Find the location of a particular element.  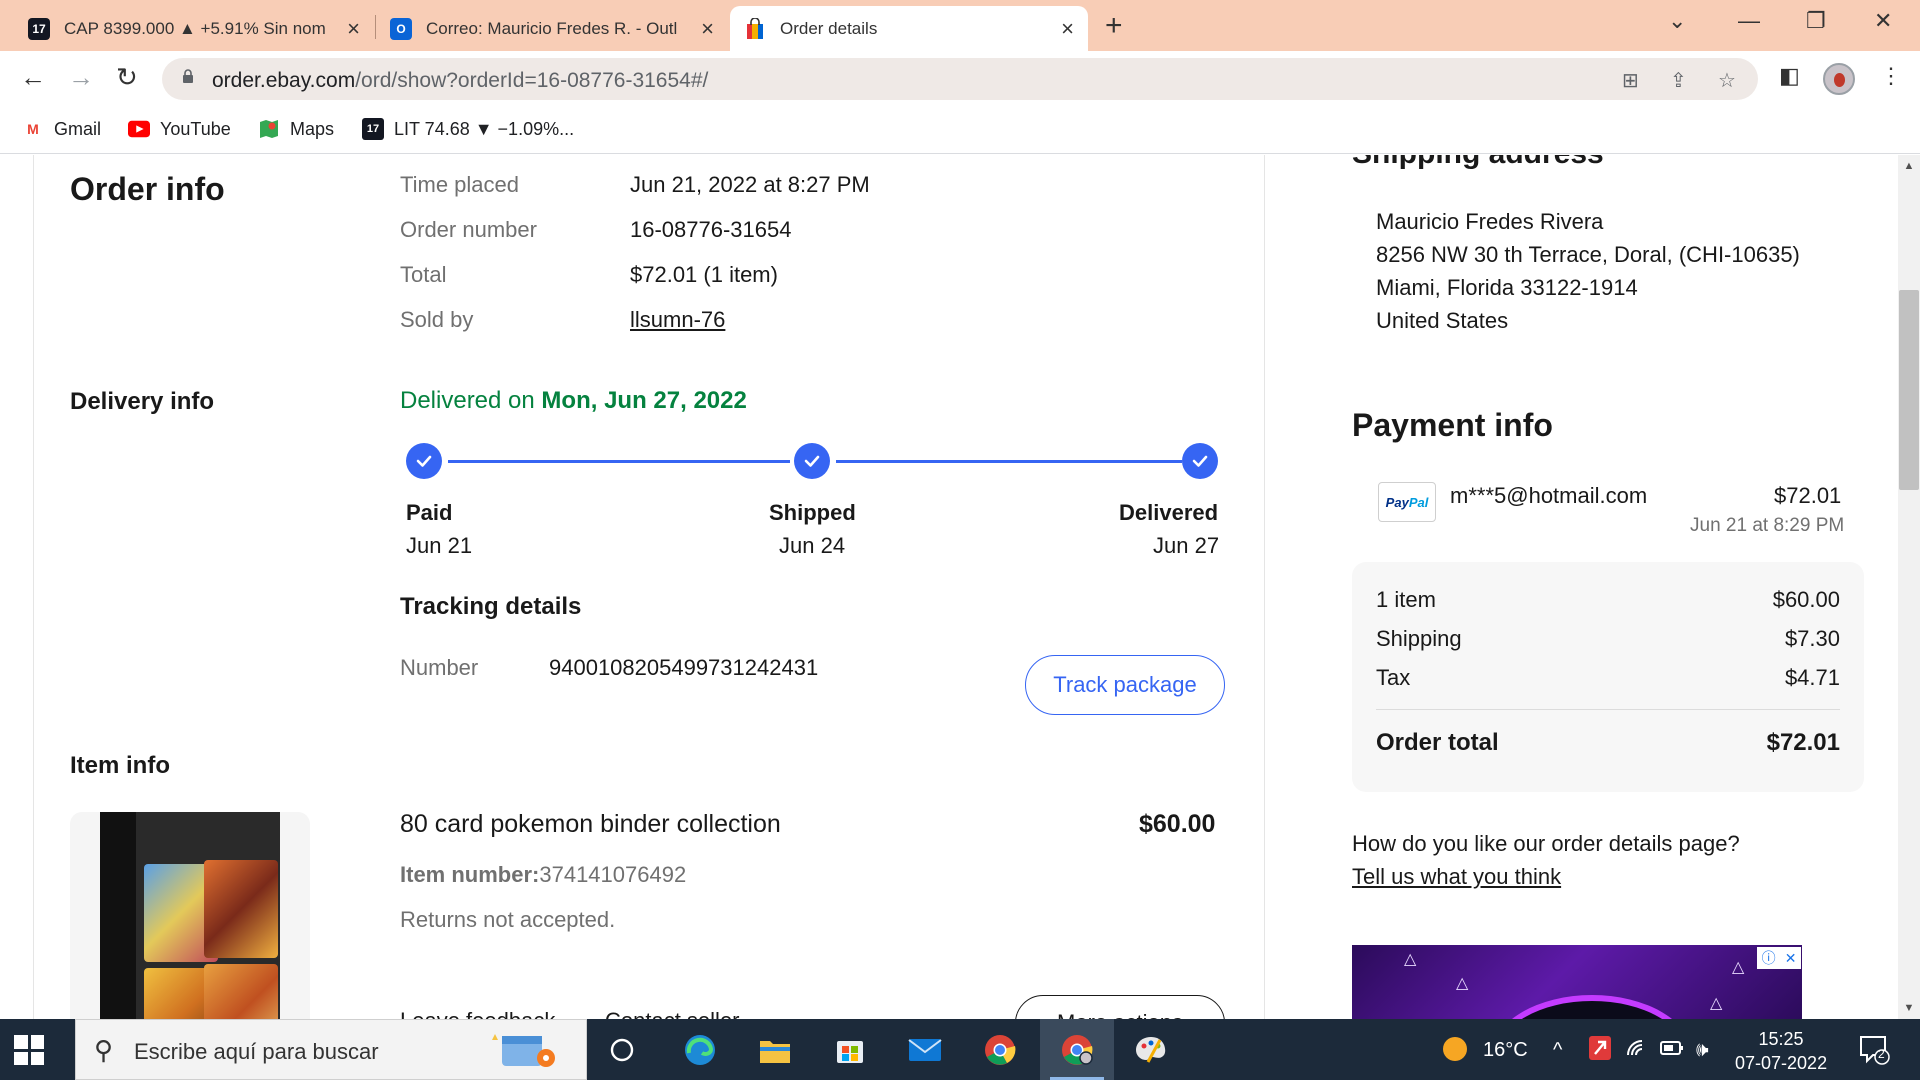

tray-app-icon is located at coordinates (1600, 1051).